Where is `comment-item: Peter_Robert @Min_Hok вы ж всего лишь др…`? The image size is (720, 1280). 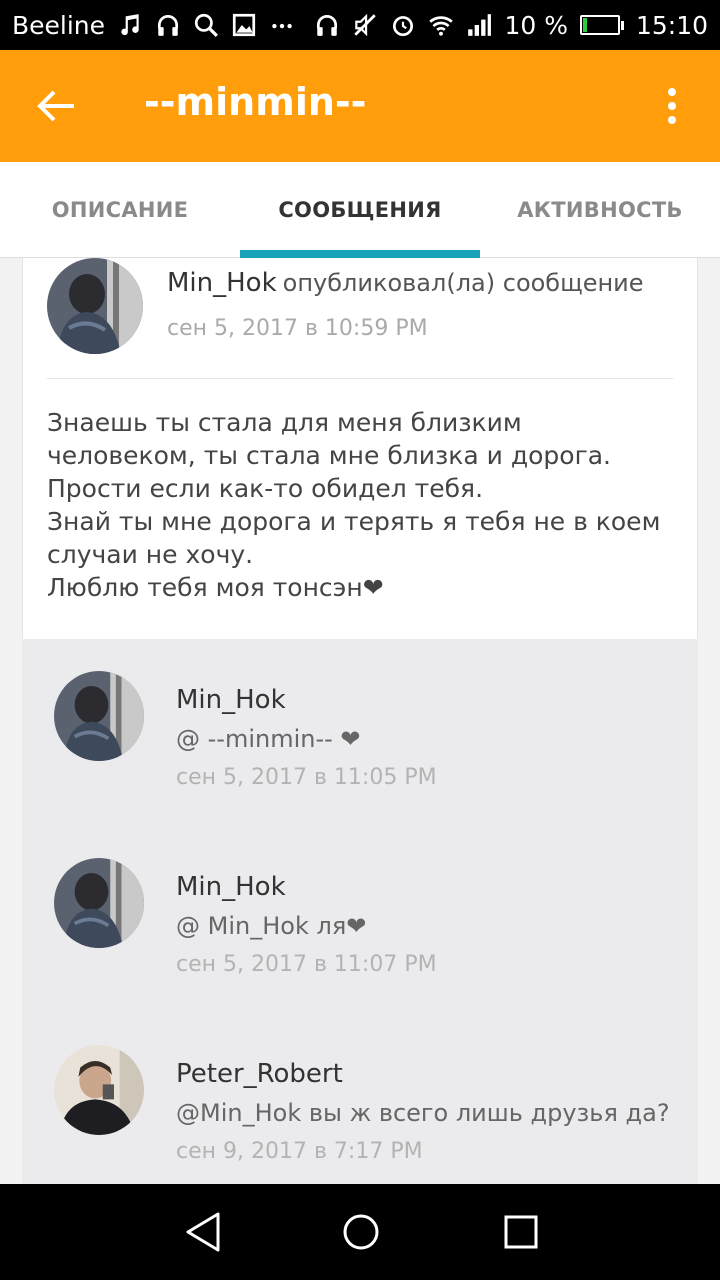
comment-item: Peter_Robert @Min_Hok вы ж всего лишь др… is located at coordinates (360, 1098).